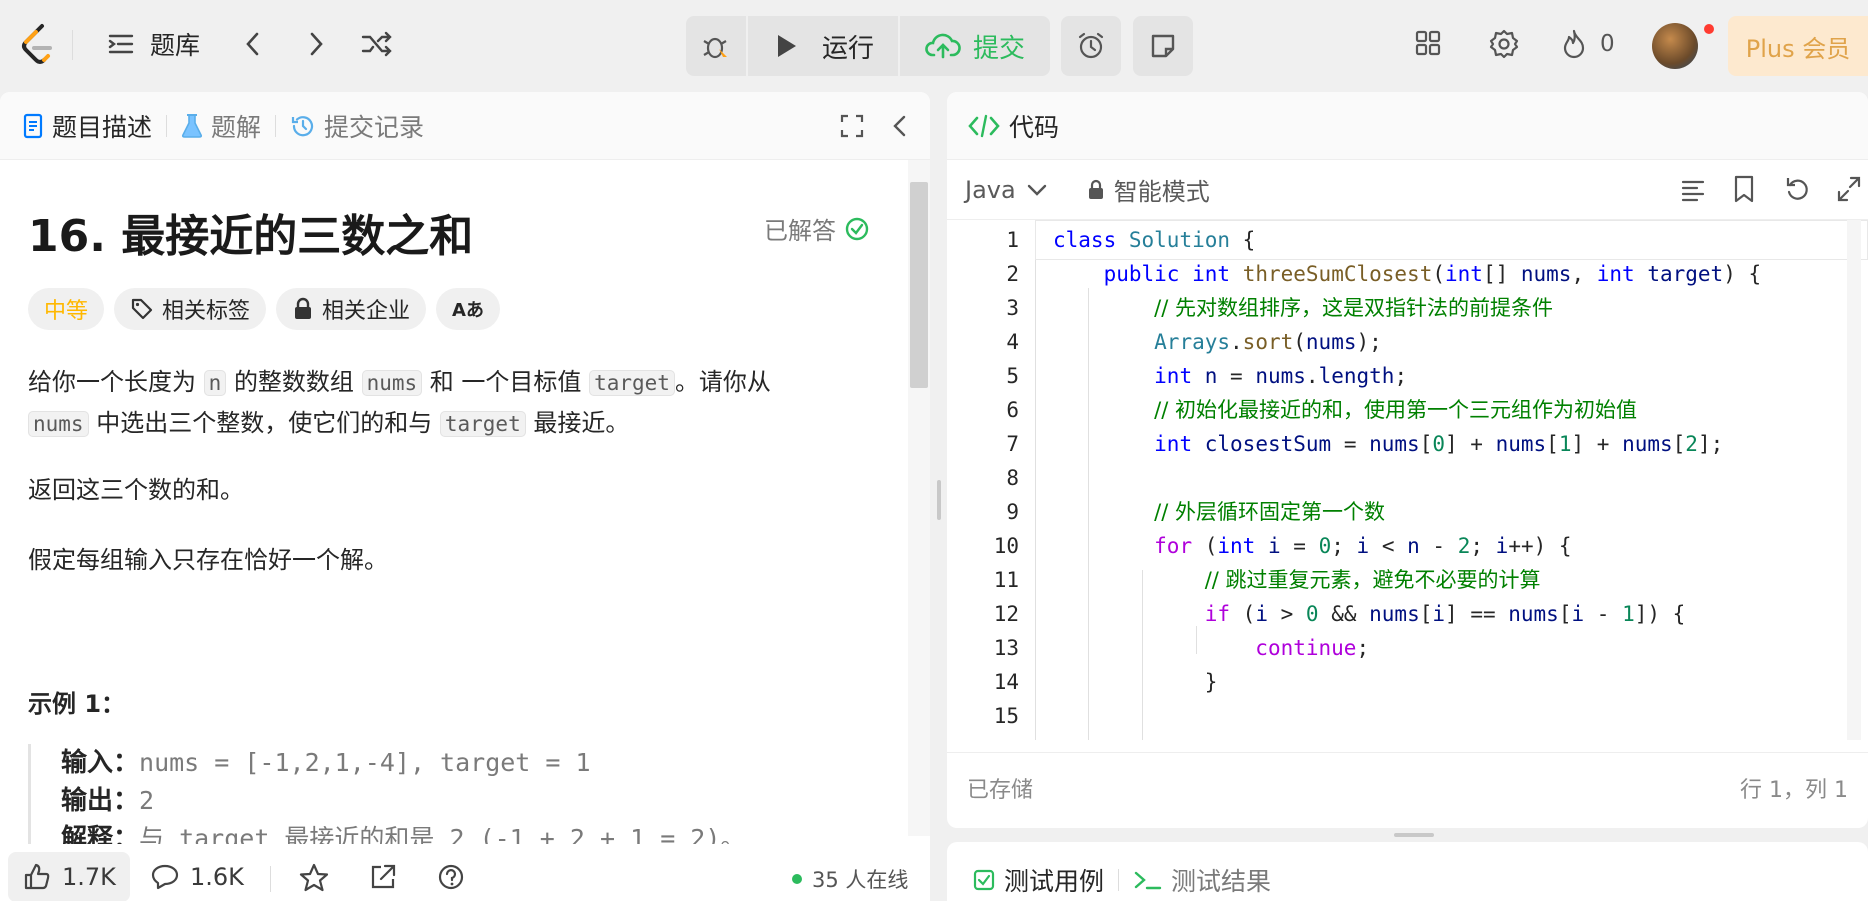 This screenshot has width=1868, height=901. I want to click on test-panel: 测试用例 测试结果, so click(1407, 871).